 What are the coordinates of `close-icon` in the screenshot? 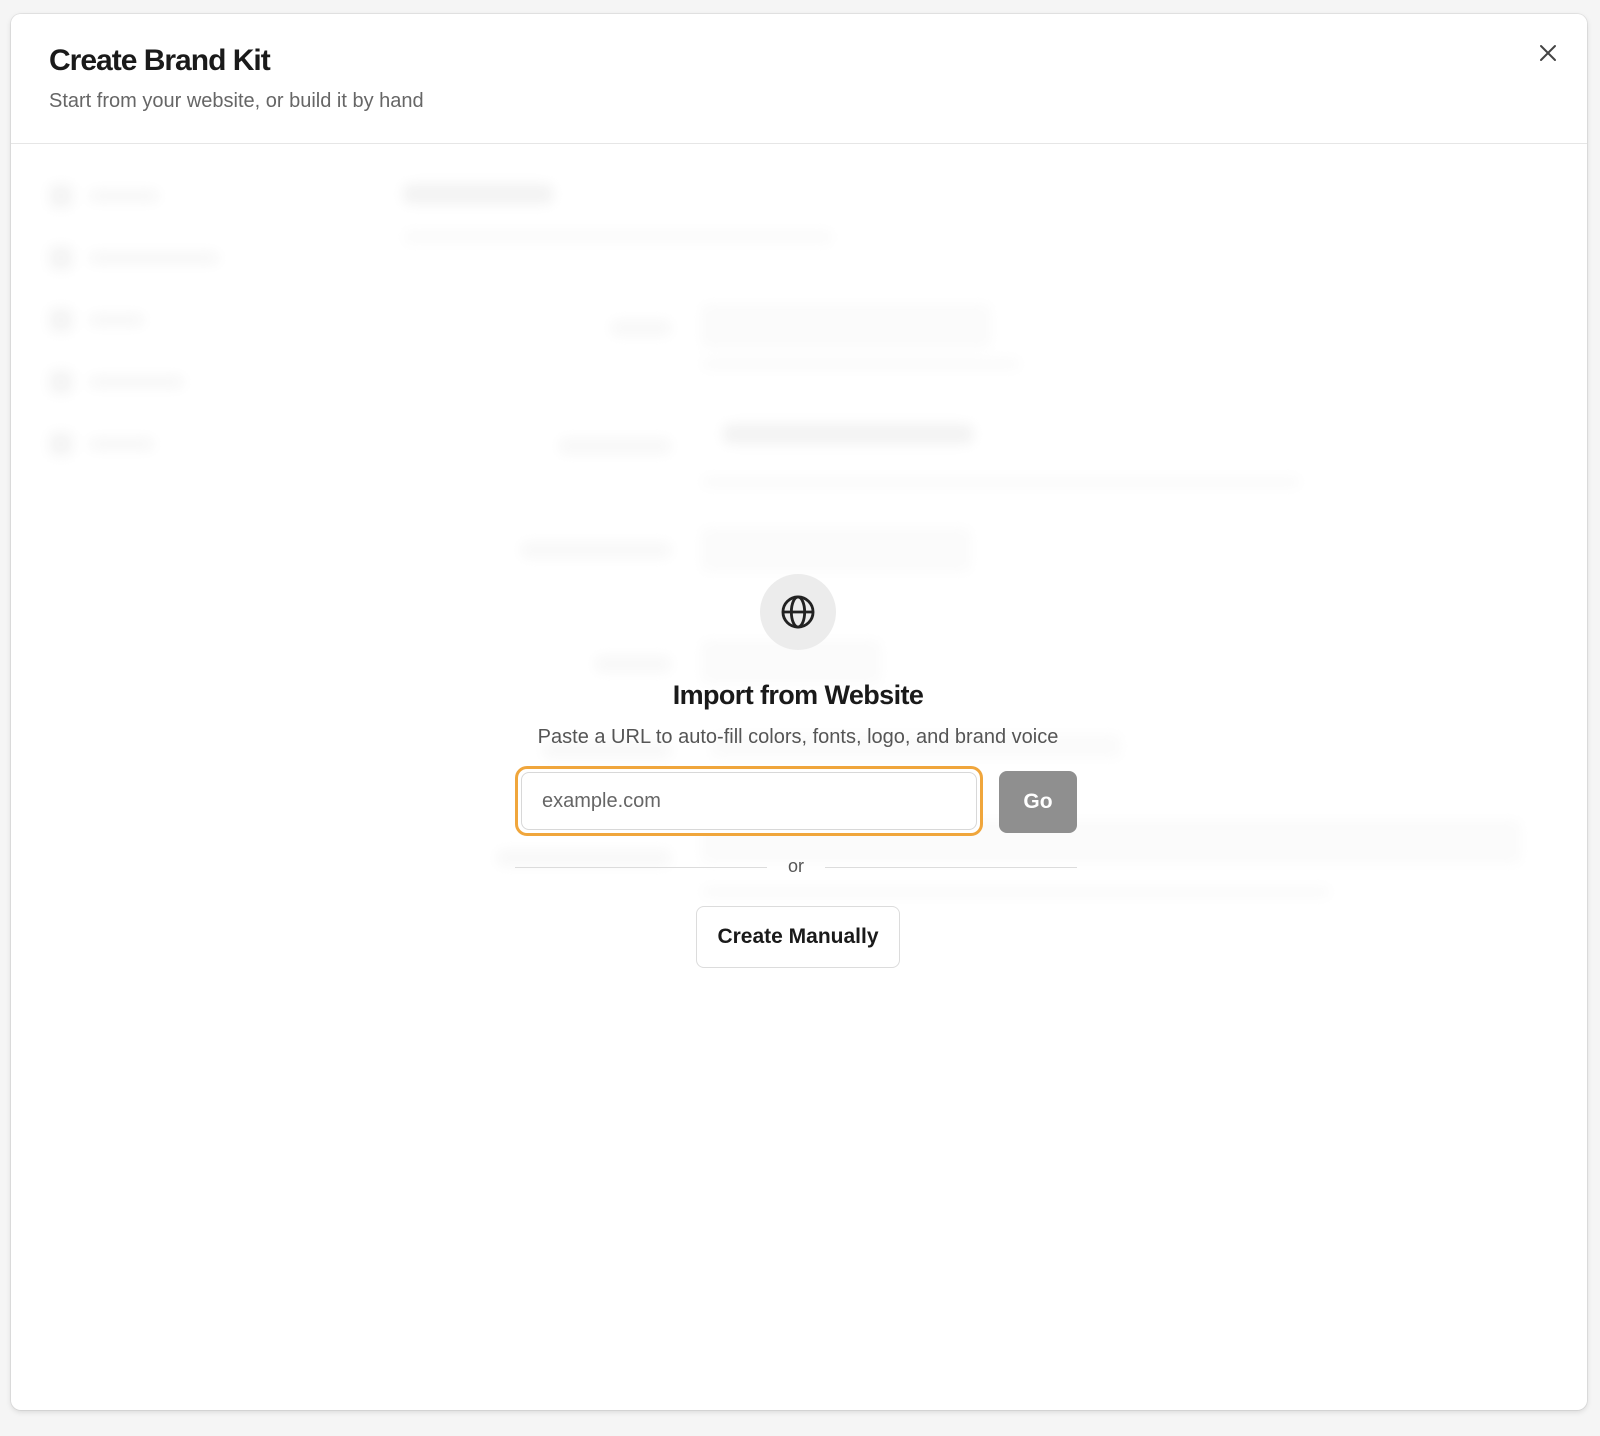 It's located at (1548, 53).